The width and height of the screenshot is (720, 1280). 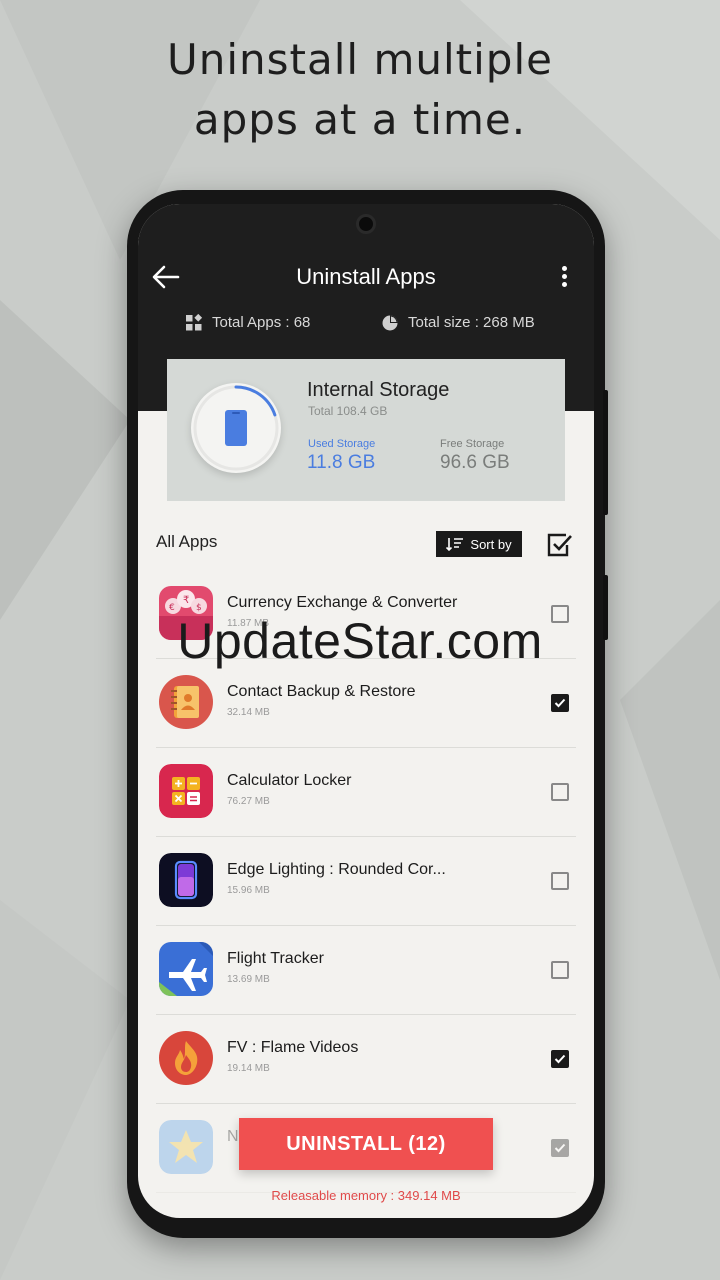 What do you see at coordinates (342, 602) in the screenshot?
I see `app-name: Currency Exchange & Converter` at bounding box center [342, 602].